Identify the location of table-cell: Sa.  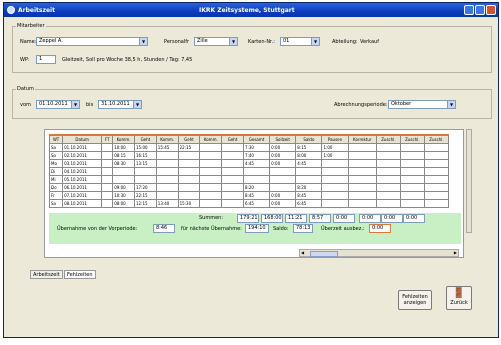
(56, 203).